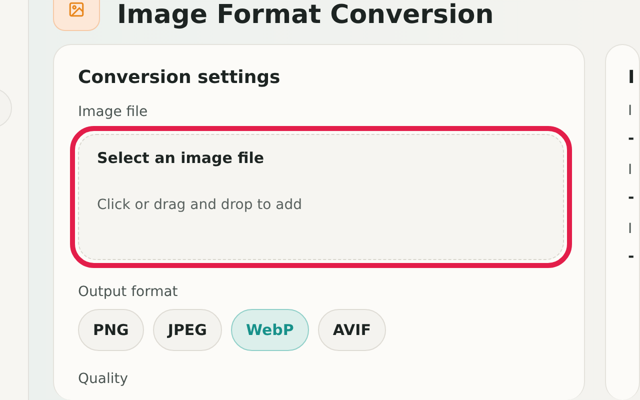 The image size is (640, 400). I want to click on card-title: I, so click(632, 77).